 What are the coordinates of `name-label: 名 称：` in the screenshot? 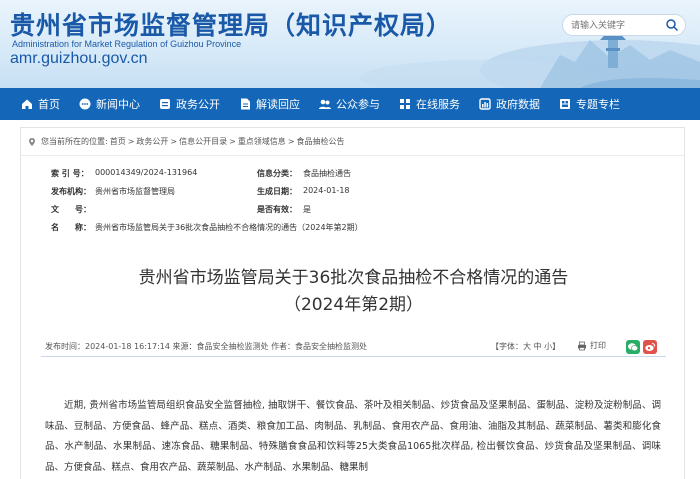 It's located at (71, 227).